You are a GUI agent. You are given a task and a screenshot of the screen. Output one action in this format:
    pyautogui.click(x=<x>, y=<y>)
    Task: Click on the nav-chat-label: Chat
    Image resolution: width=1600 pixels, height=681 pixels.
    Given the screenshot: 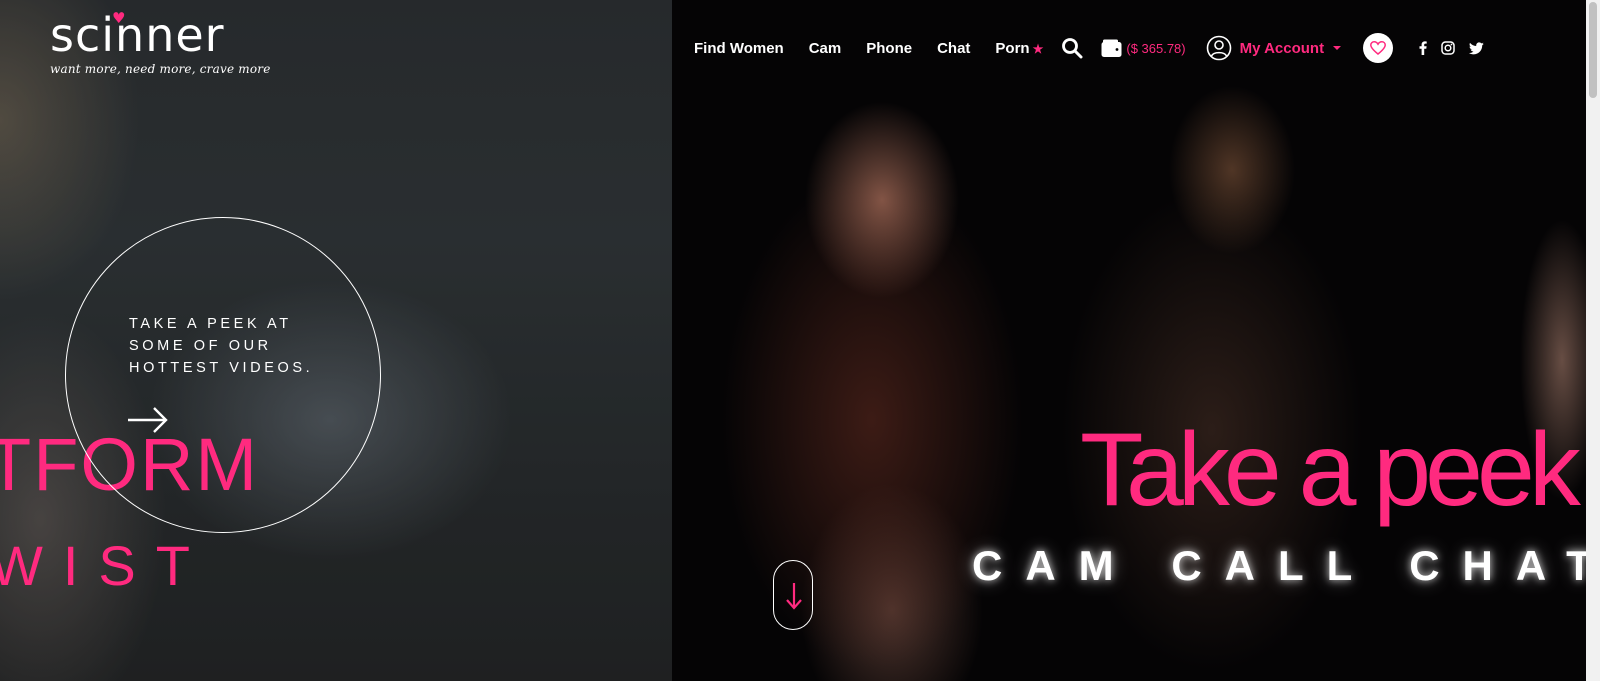 What is the action you would take?
    pyautogui.click(x=954, y=48)
    